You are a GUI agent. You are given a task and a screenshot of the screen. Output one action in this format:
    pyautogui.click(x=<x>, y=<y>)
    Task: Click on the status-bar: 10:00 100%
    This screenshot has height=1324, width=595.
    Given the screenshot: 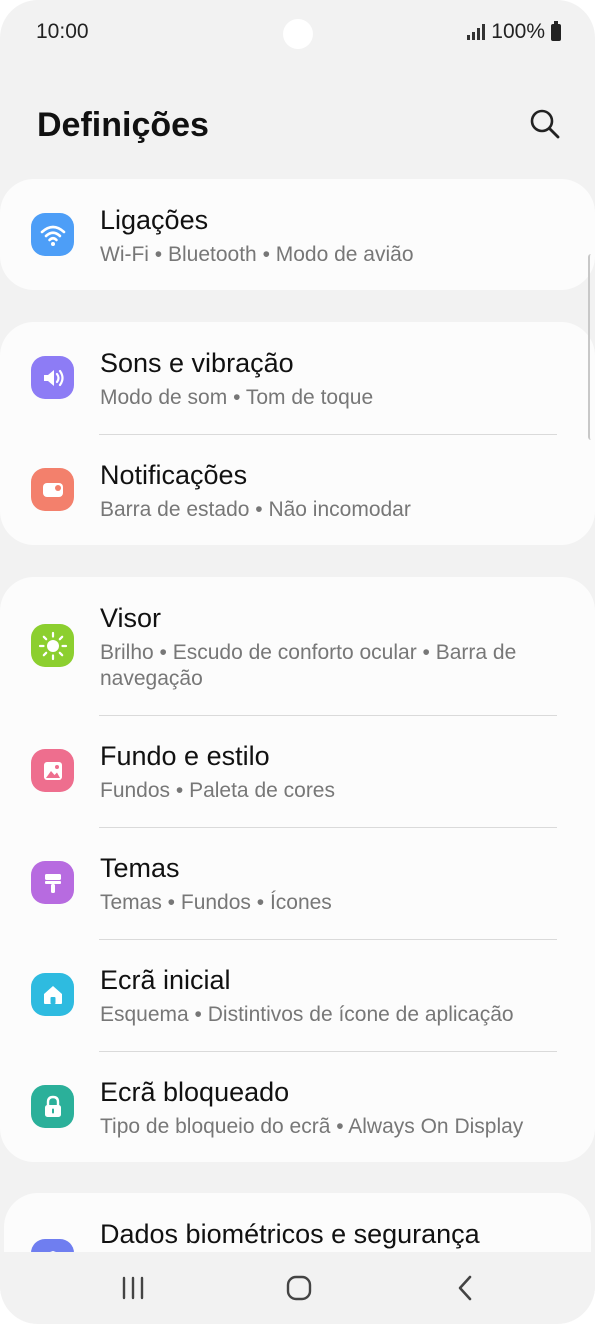 What is the action you would take?
    pyautogui.click(x=297, y=33)
    